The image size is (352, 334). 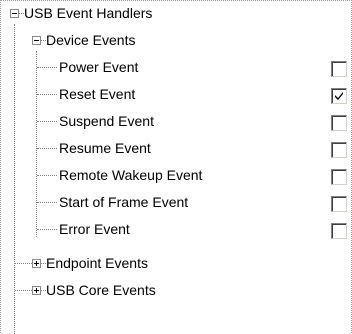 I want to click on tree-node-label: Endpoint Events, so click(x=97, y=263).